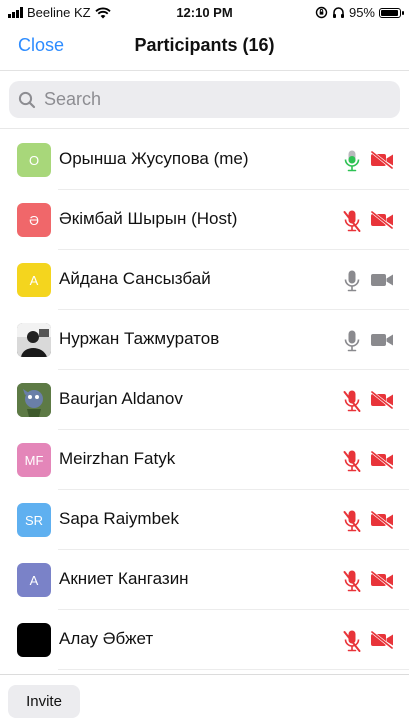 Image resolution: width=409 pixels, height=728 pixels. Describe the element at coordinates (204, 580) in the screenshot. I see `participant-row: А Акниет Кангазин` at that location.